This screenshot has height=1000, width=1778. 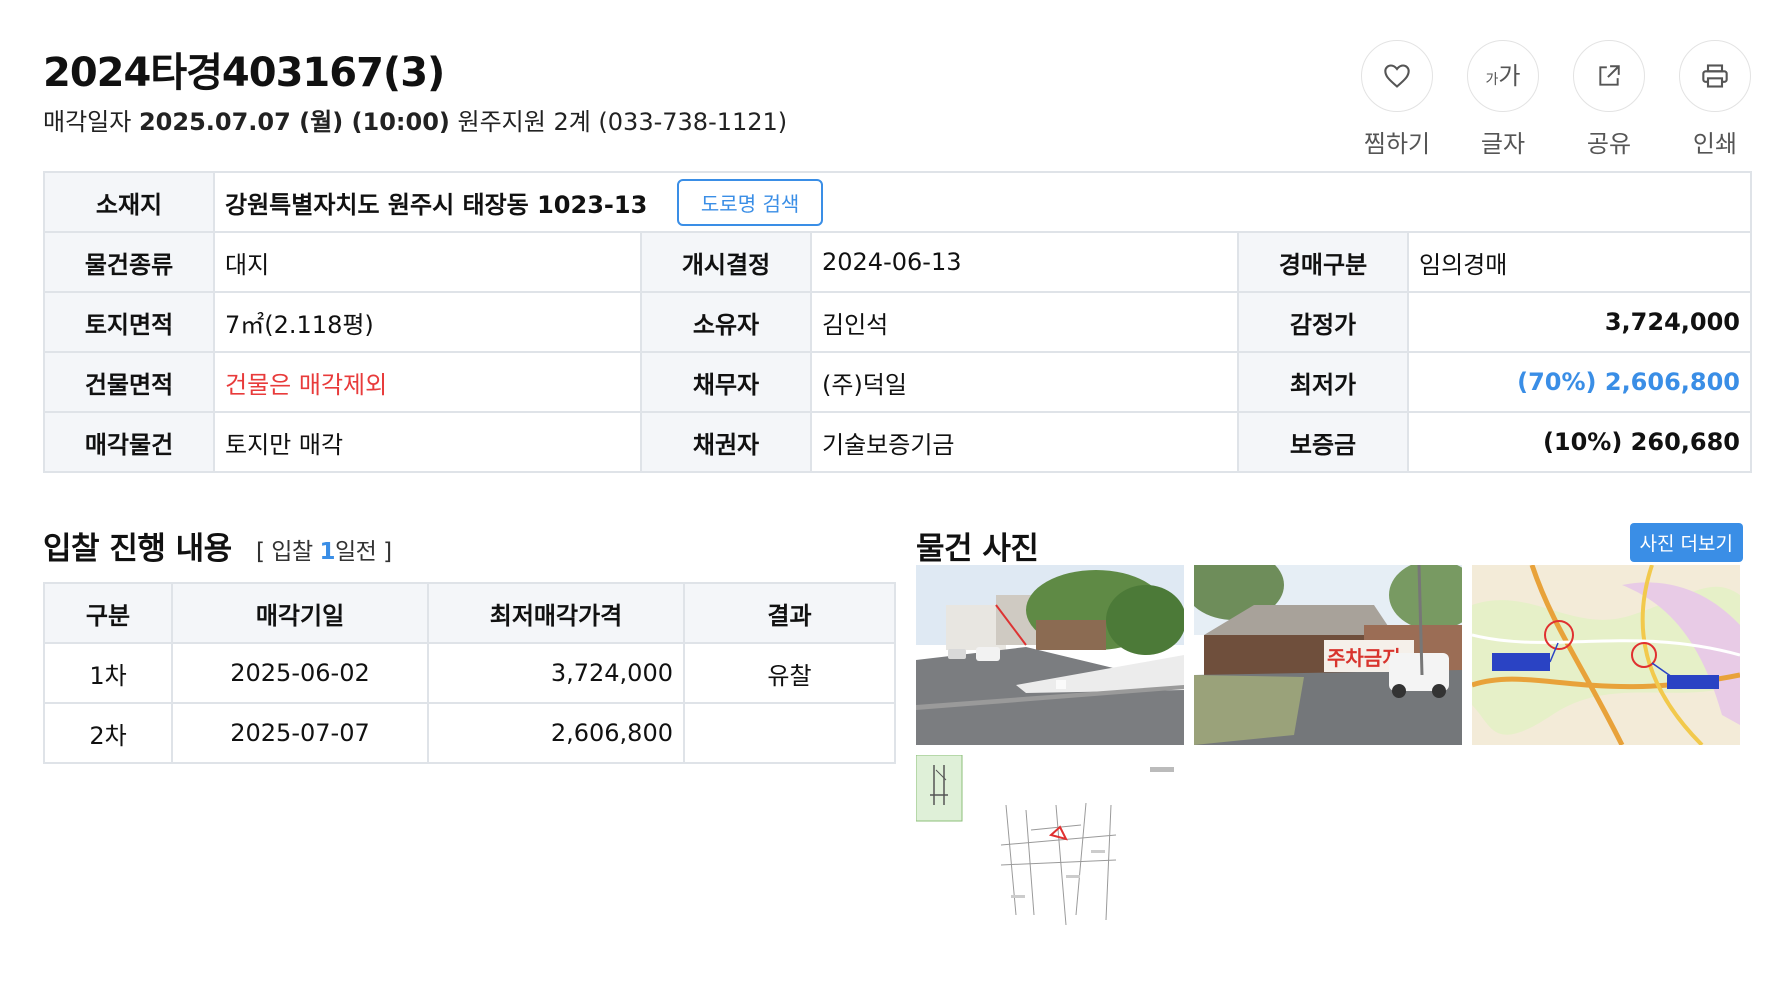 What do you see at coordinates (1024, 322) in the screenshot?
I see `owner-value: 김인석` at bounding box center [1024, 322].